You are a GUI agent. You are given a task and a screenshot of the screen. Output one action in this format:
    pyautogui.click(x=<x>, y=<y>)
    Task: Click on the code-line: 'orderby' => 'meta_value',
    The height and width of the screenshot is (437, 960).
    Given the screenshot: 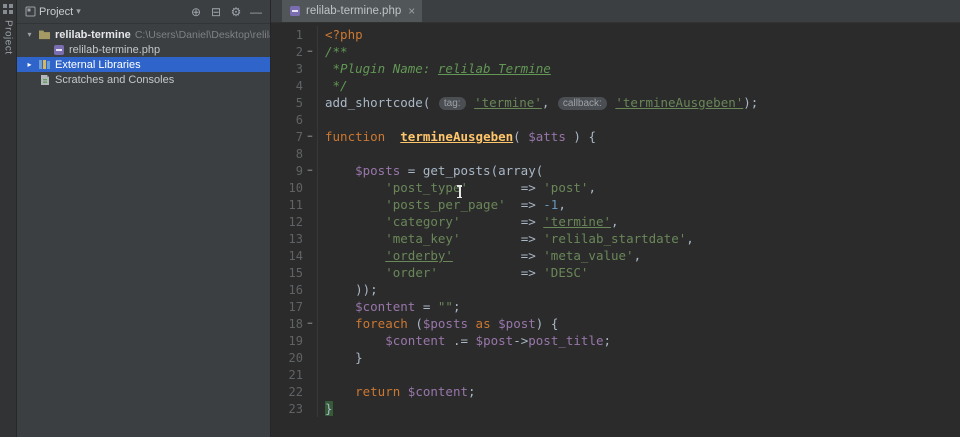 What is the action you would take?
    pyautogui.click(x=642, y=255)
    